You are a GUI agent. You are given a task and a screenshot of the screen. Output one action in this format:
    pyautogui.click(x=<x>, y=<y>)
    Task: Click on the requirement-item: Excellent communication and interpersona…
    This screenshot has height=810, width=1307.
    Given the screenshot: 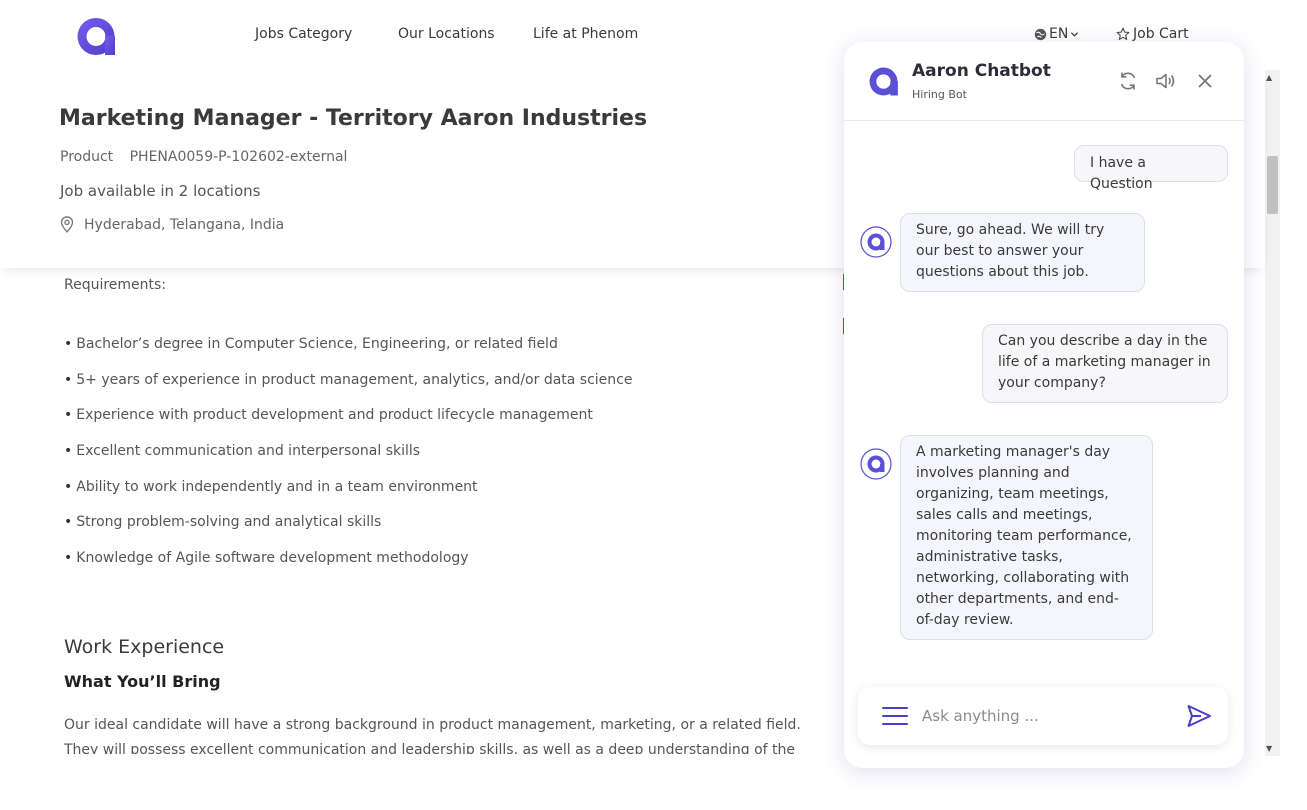 What is the action you would take?
    pyautogui.click(x=348, y=461)
    